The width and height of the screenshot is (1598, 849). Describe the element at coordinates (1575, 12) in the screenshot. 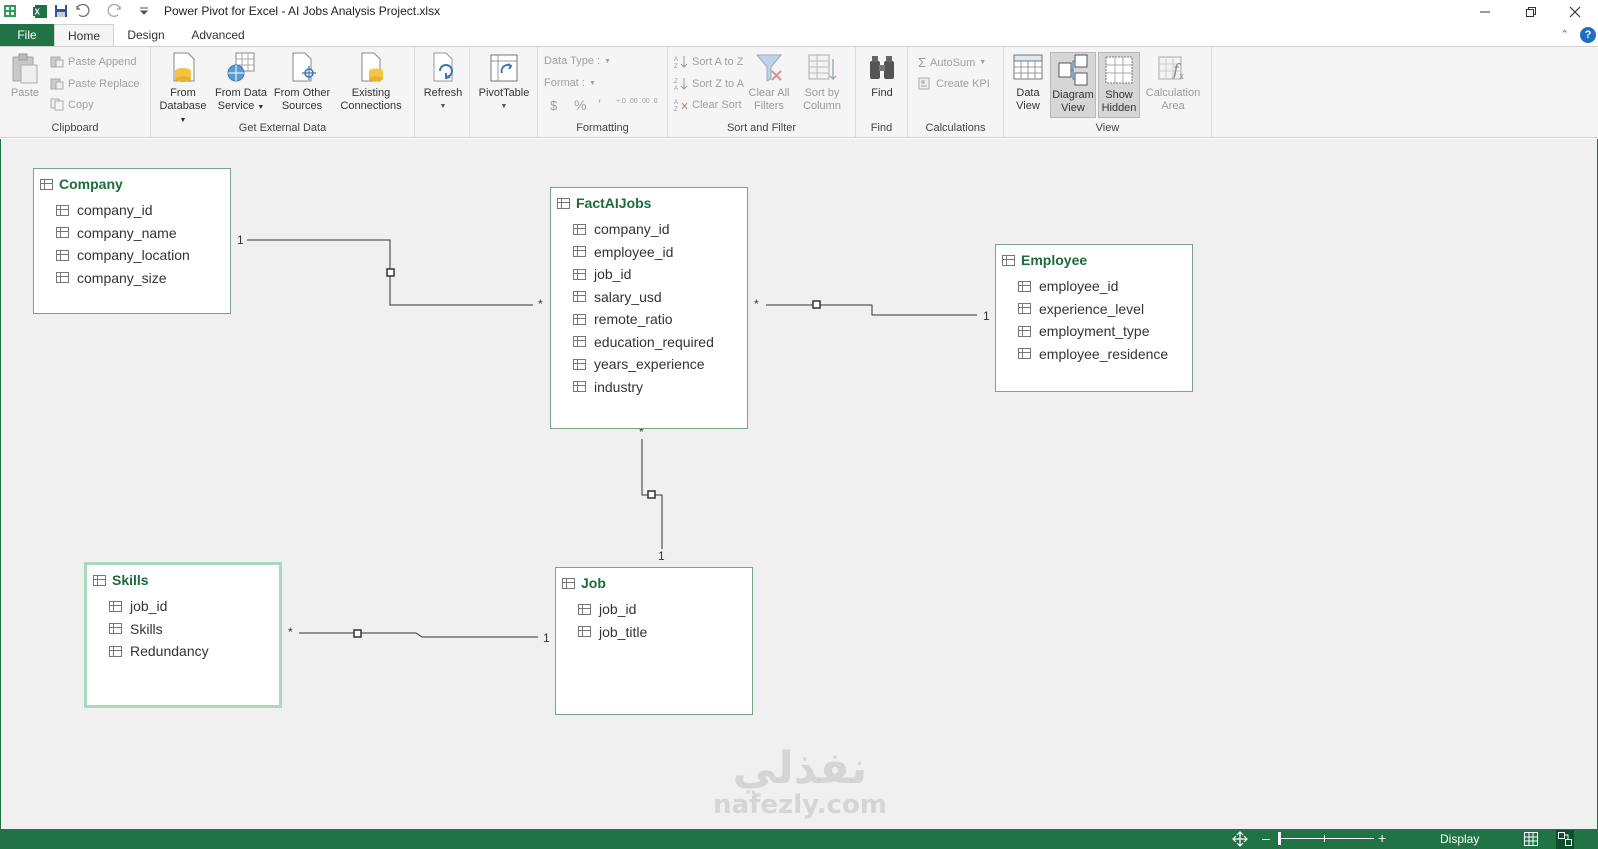

I see `close-button` at that location.